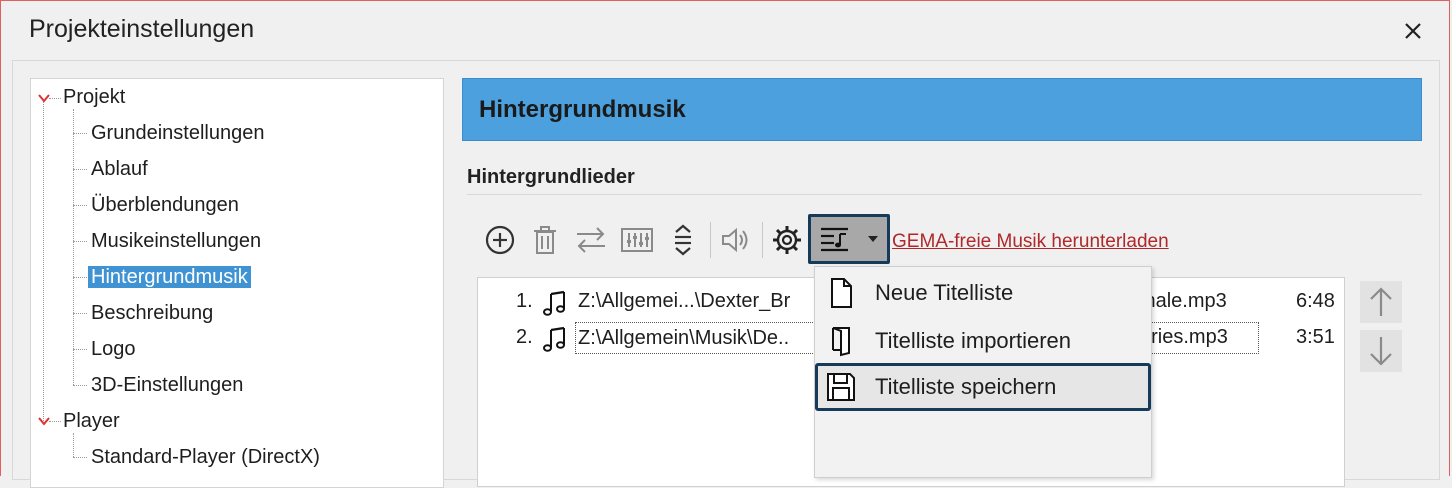  What do you see at coordinates (966, 386) in the screenshot?
I see `menu-item-label: Titelliste speichern` at bounding box center [966, 386].